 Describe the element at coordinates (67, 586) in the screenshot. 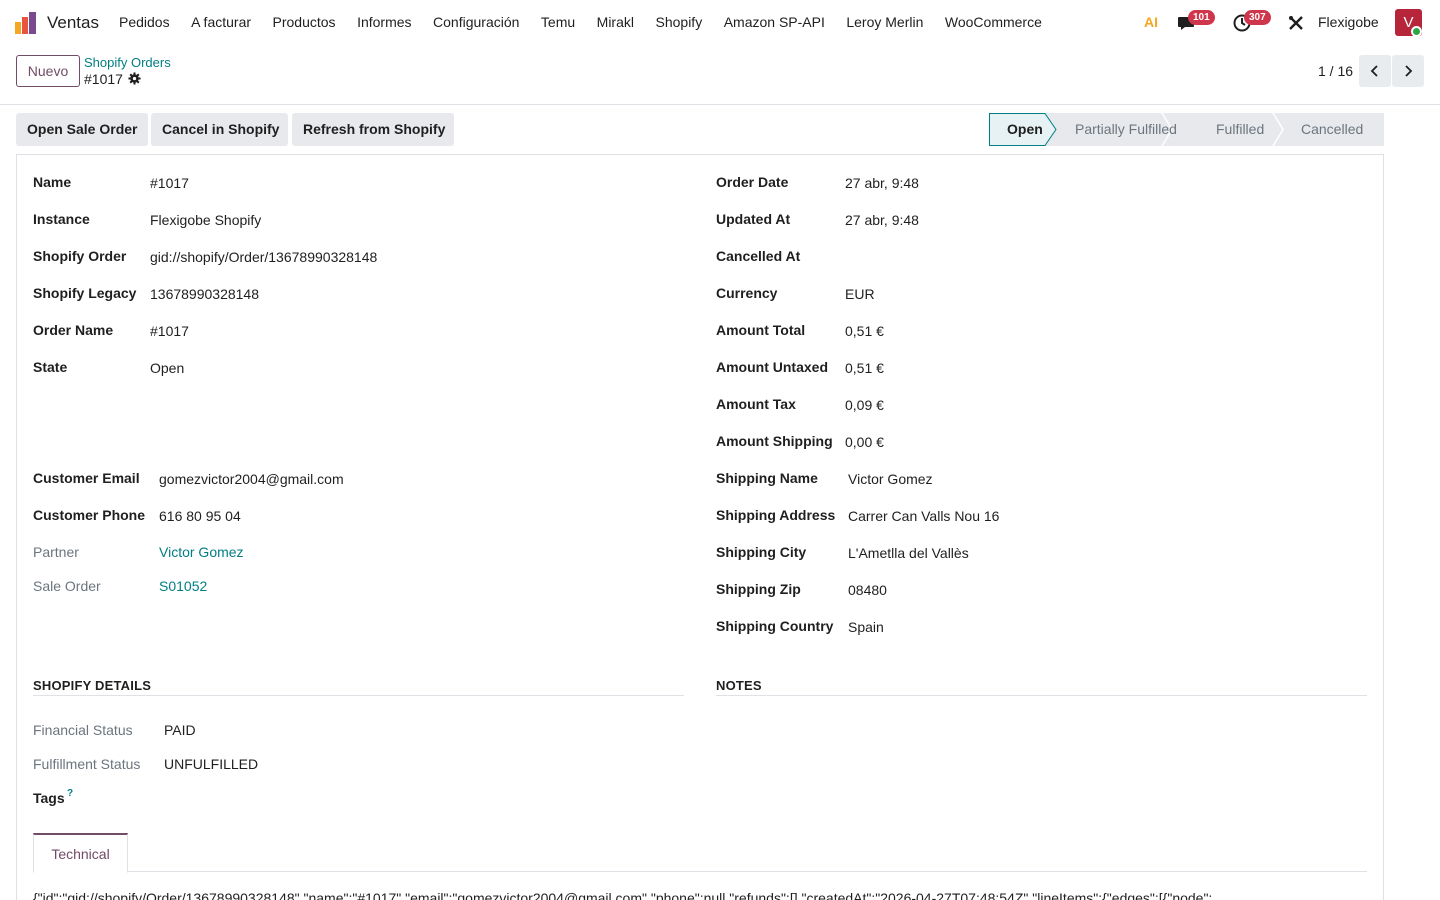

I see `field-label-sale-order: Sale Order` at that location.